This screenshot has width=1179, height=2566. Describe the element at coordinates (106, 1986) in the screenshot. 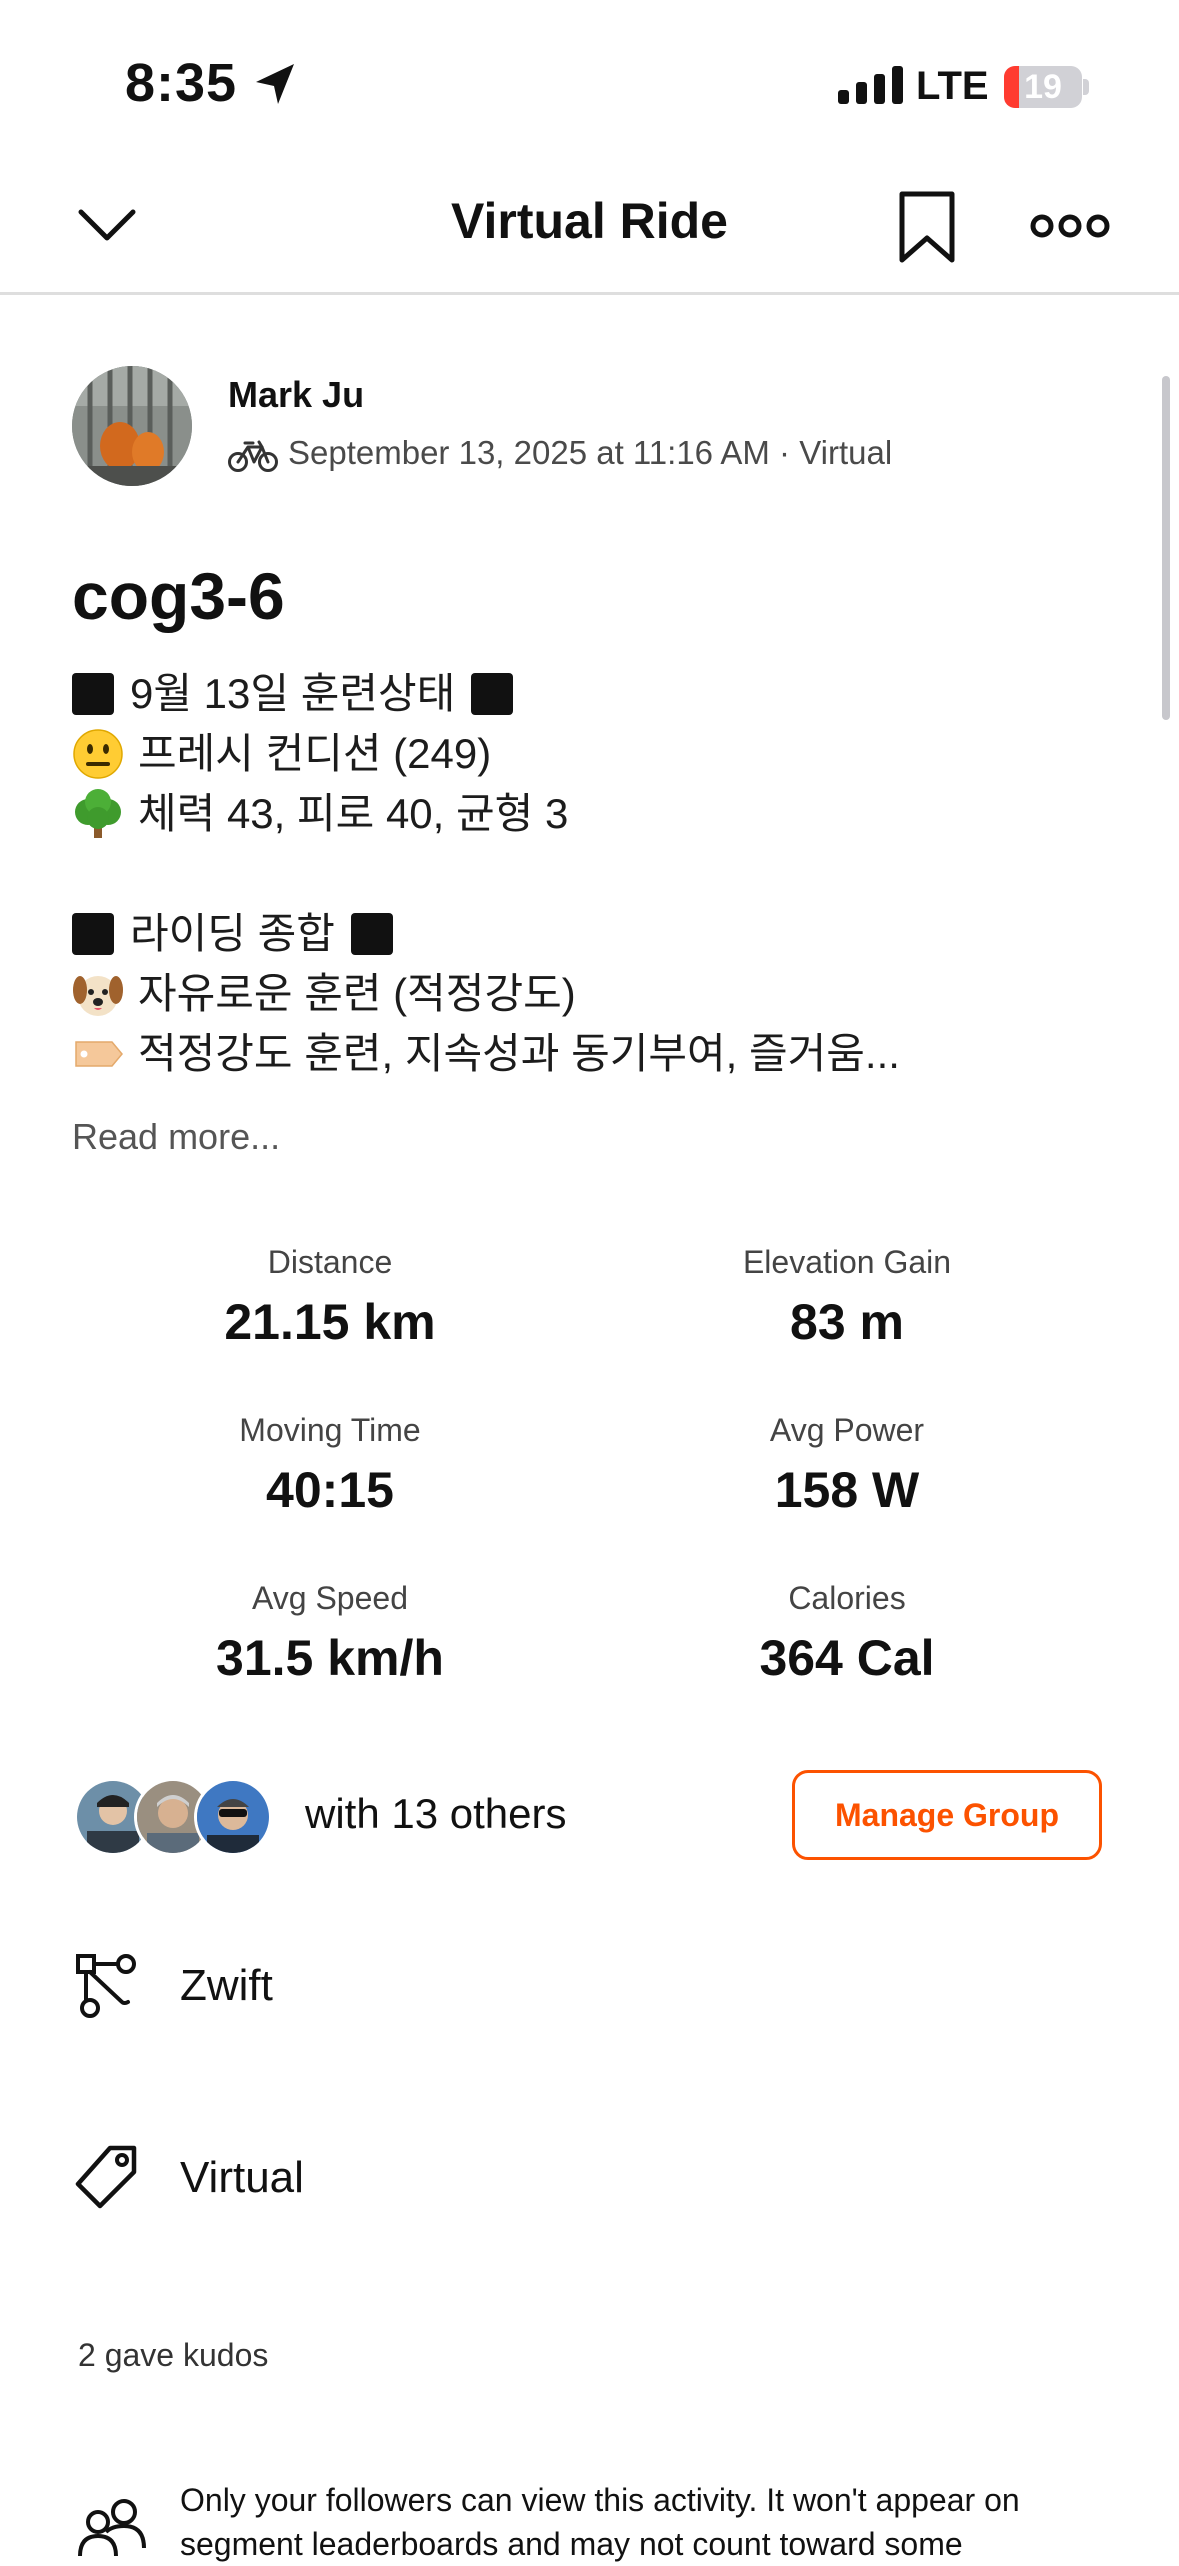

I see `device-connection-icon` at that location.